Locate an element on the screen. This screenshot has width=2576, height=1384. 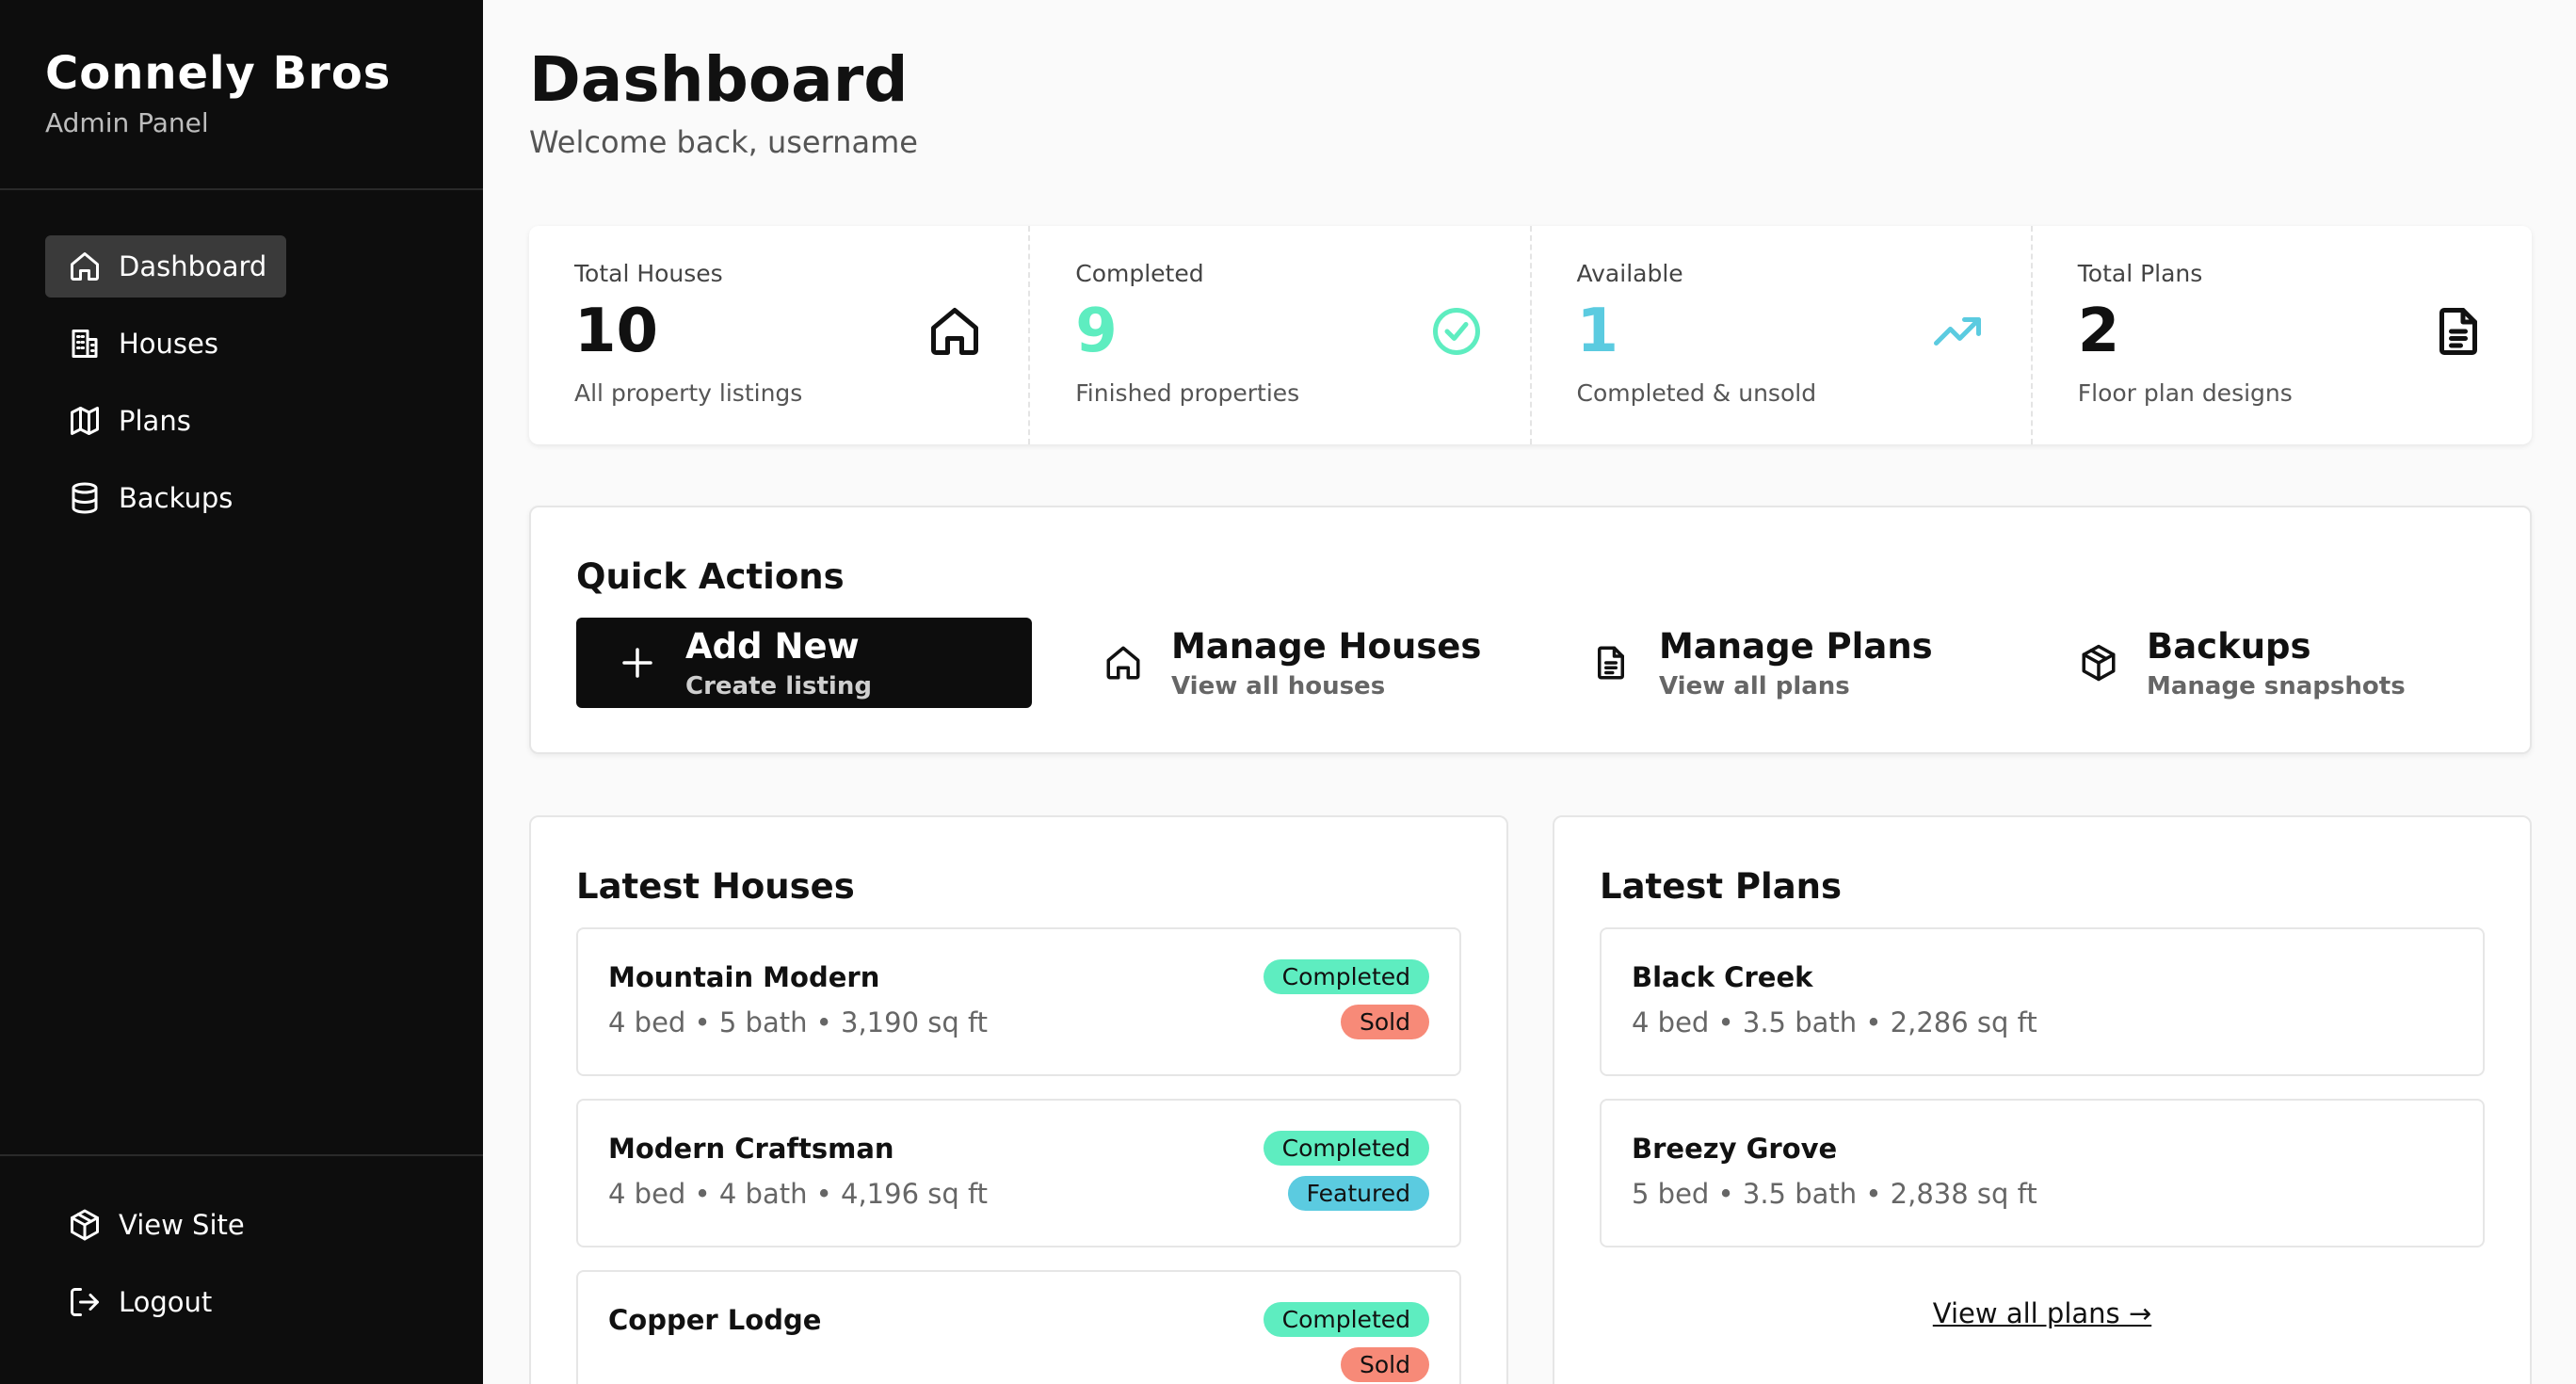
view-site-label: View Site is located at coordinates (182, 1225).